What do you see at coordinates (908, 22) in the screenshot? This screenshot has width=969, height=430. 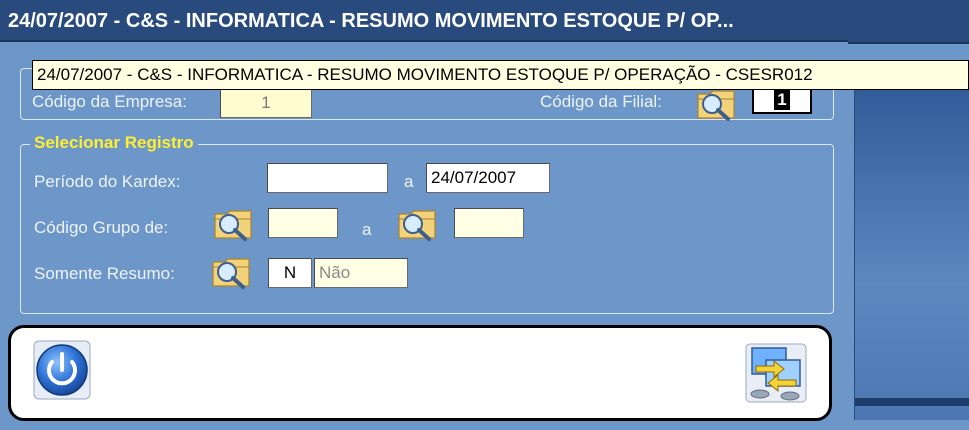 I see `background-window-titlebar` at bounding box center [908, 22].